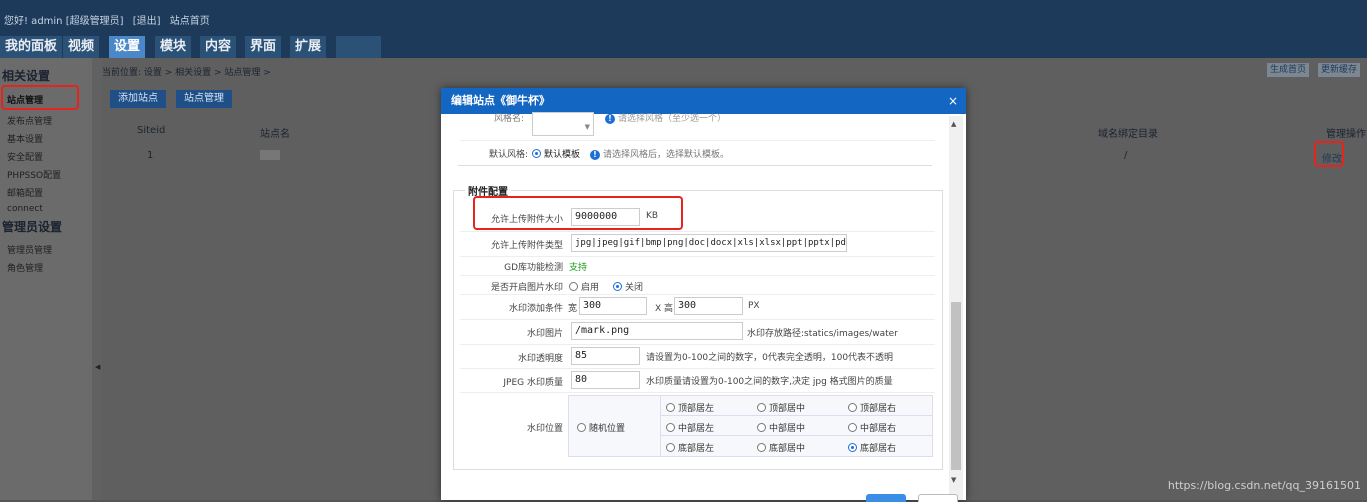 The height and width of the screenshot is (502, 1367). I want to click on sidebar-item-email: 邮箱配置, so click(25, 192).